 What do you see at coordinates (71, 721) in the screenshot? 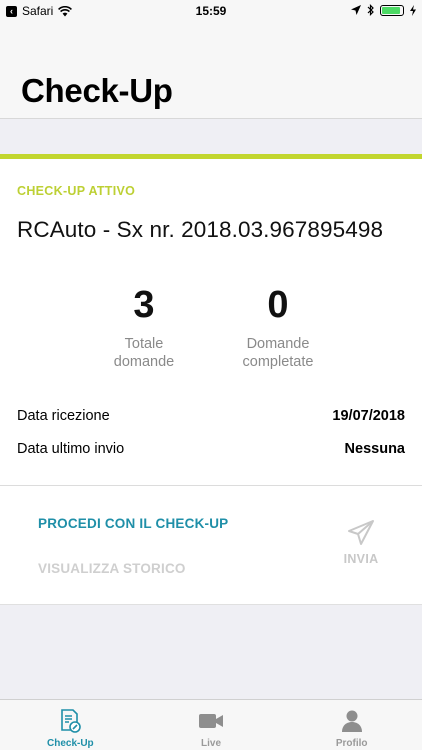
I see `checklist-icon` at bounding box center [71, 721].